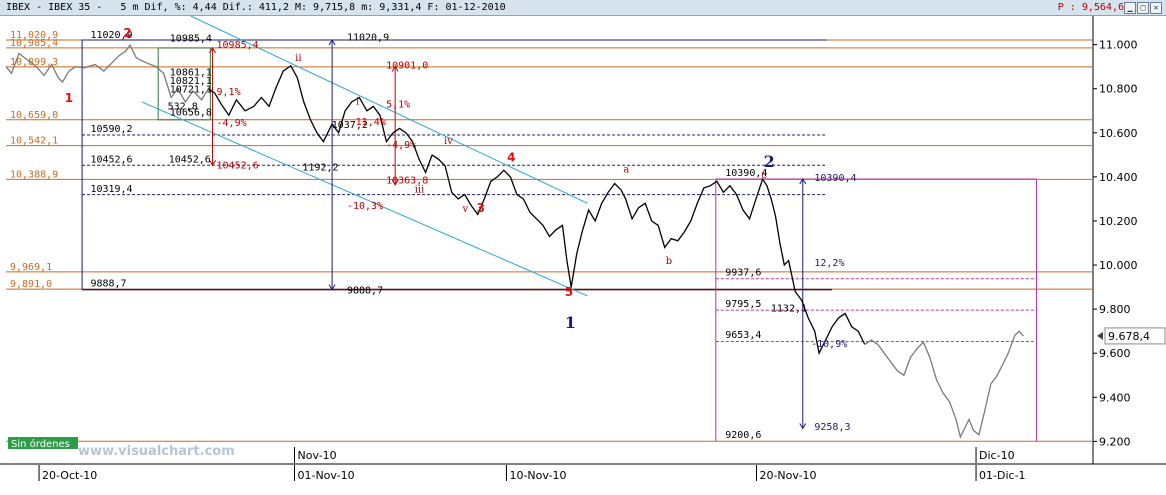 This screenshot has width=1166, height=495. I want to click on x-tick-label: 10-Nov-10, so click(537, 475).